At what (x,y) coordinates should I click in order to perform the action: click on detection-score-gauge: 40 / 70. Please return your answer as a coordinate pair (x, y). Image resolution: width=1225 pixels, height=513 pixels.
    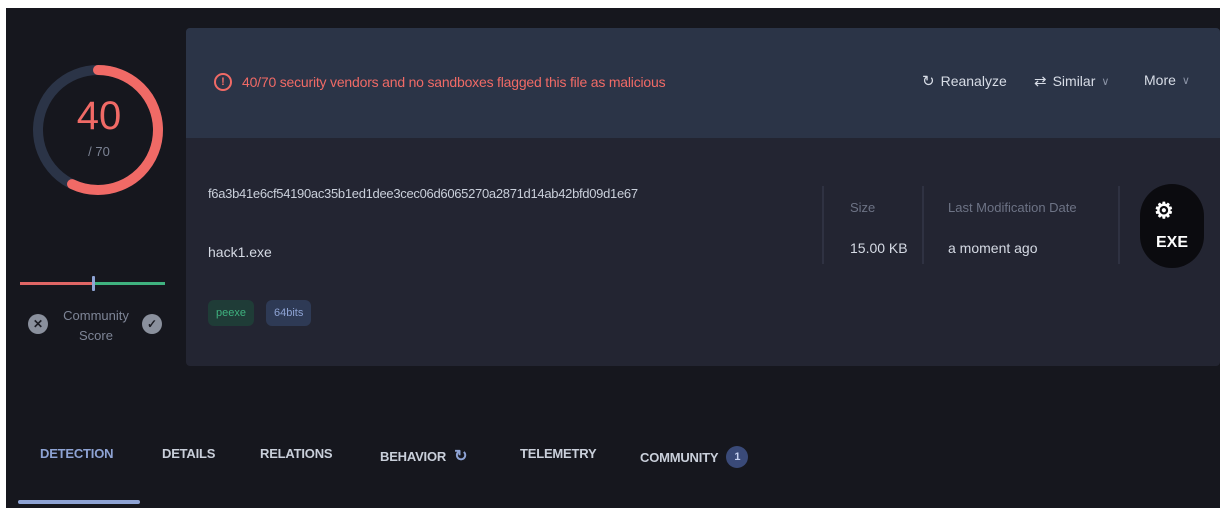
    Looking at the image, I should click on (98, 131).